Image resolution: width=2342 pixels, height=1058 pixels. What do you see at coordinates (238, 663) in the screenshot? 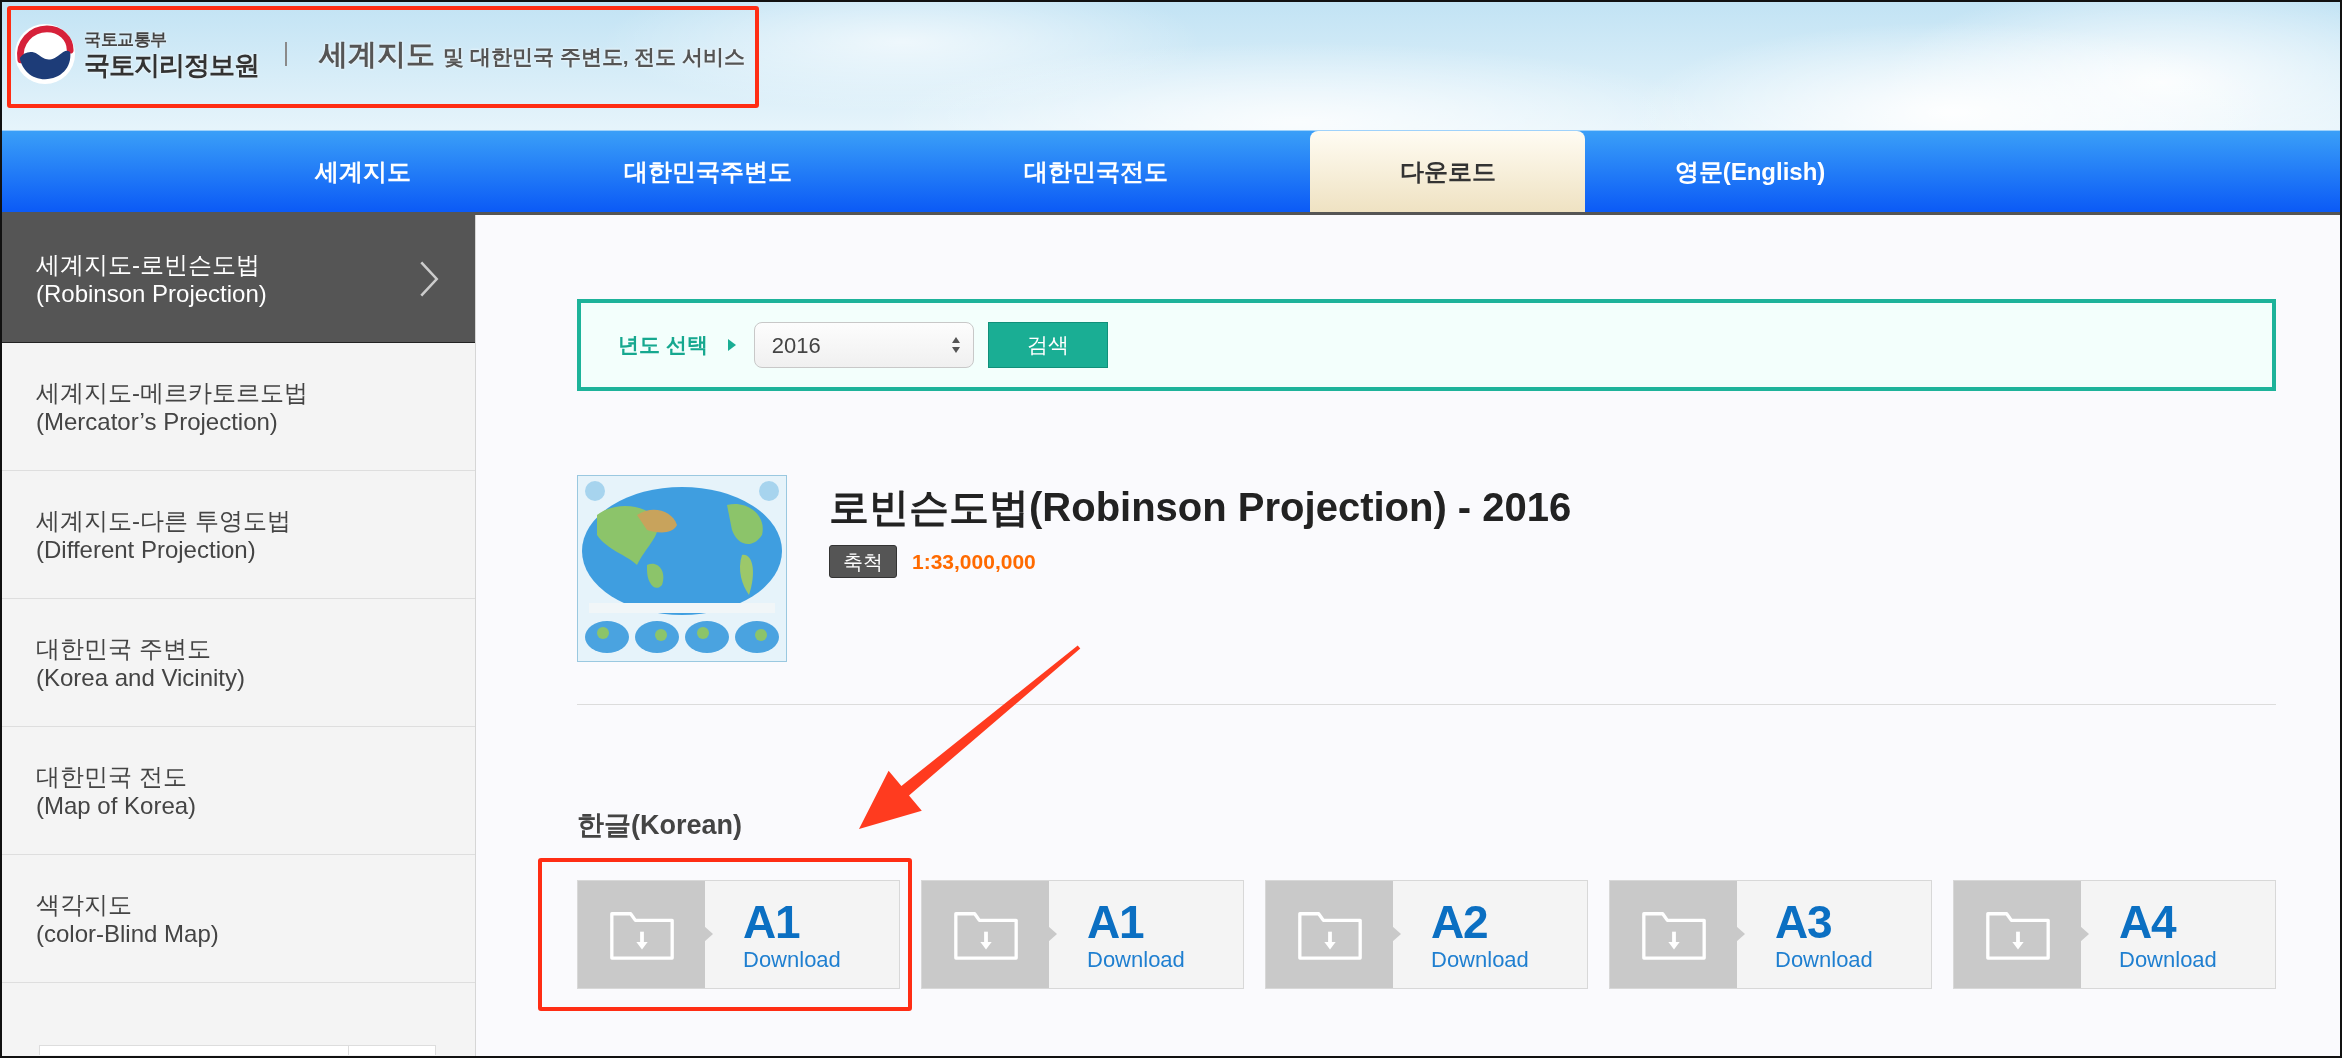
I see `sidebar-item: 대한민국 주변도 (Korea and Vicinity)` at bounding box center [238, 663].